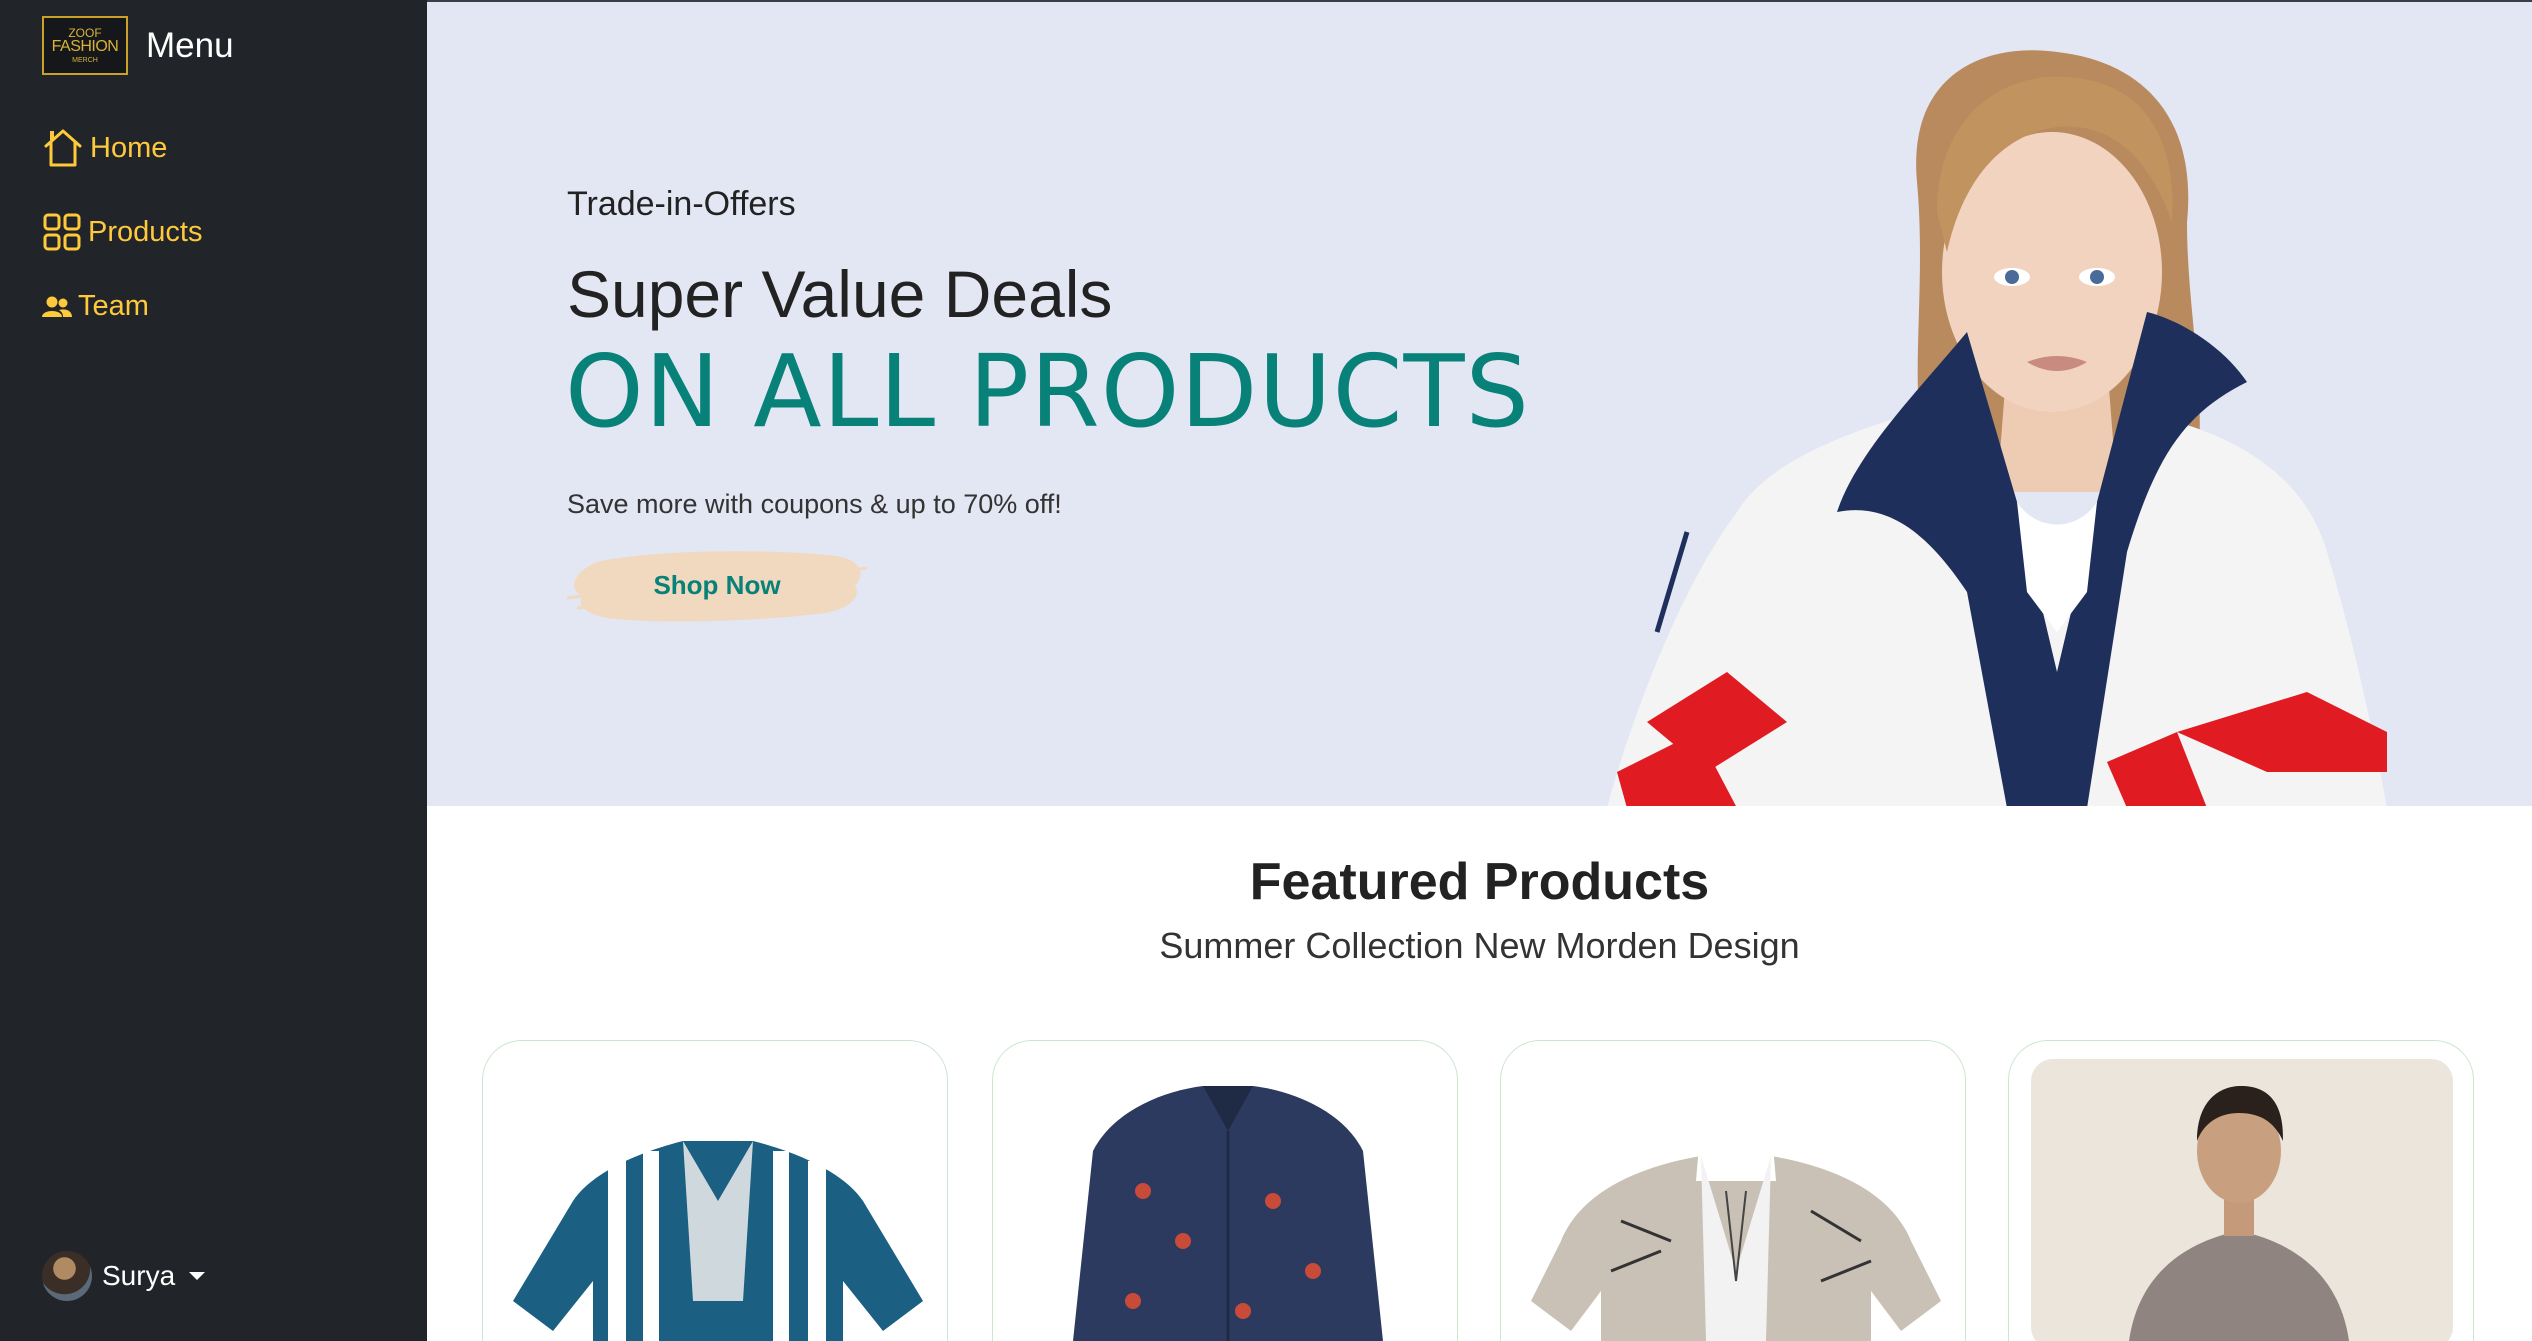 The width and height of the screenshot is (2532, 1341). What do you see at coordinates (57, 307) in the screenshot?
I see `people-icon` at bounding box center [57, 307].